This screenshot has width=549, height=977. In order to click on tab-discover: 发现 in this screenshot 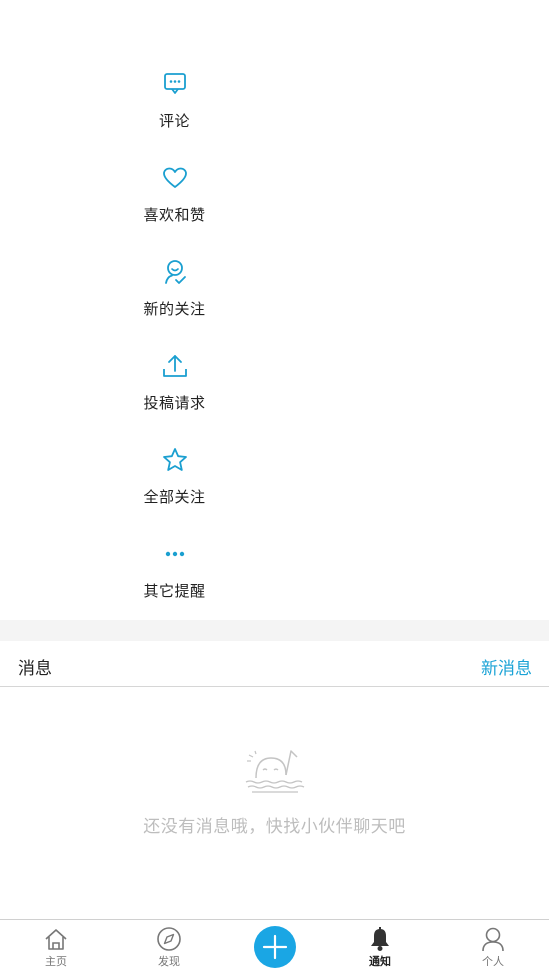, I will do `click(169, 947)`.